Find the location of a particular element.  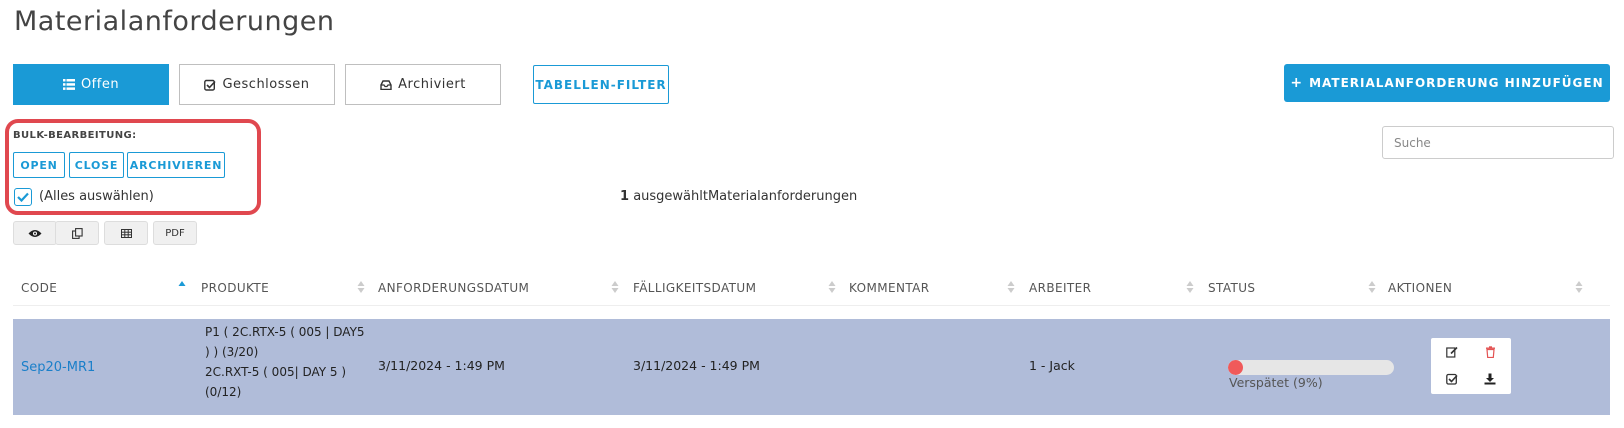

product-line: ) ) (3/20) is located at coordinates (232, 352).